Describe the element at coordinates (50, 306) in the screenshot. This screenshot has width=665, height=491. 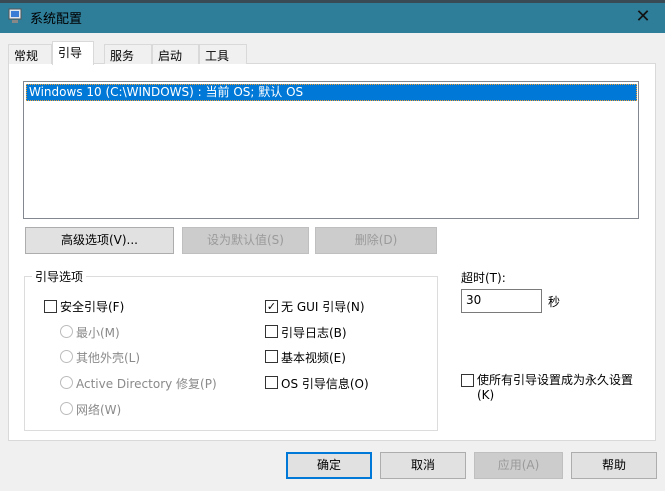
I see `safe-boot-checkbox` at that location.